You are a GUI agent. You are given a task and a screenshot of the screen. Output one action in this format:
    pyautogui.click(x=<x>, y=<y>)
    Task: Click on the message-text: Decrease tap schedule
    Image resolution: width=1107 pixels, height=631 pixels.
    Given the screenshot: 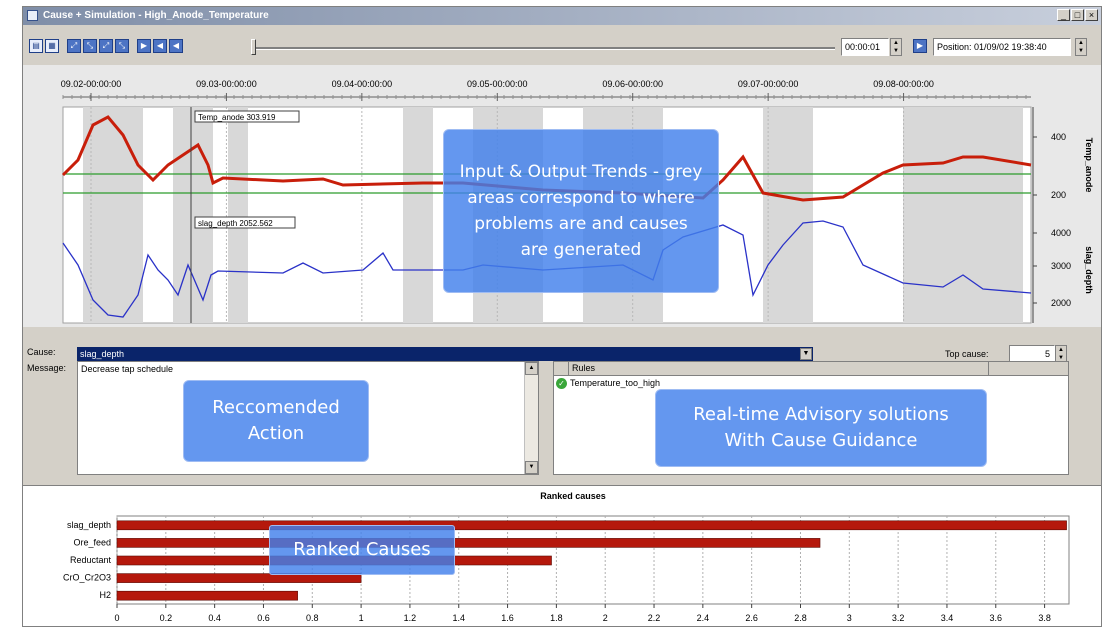 What is the action you would take?
    pyautogui.click(x=127, y=369)
    